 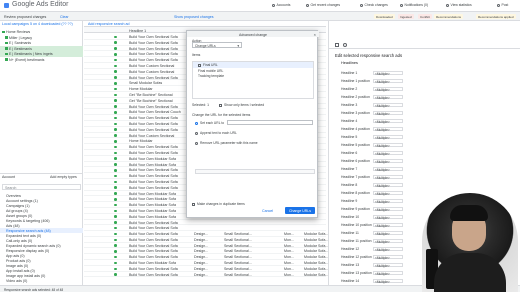 I want to click on check-changes-button: Check changes, so click(x=374, y=5).